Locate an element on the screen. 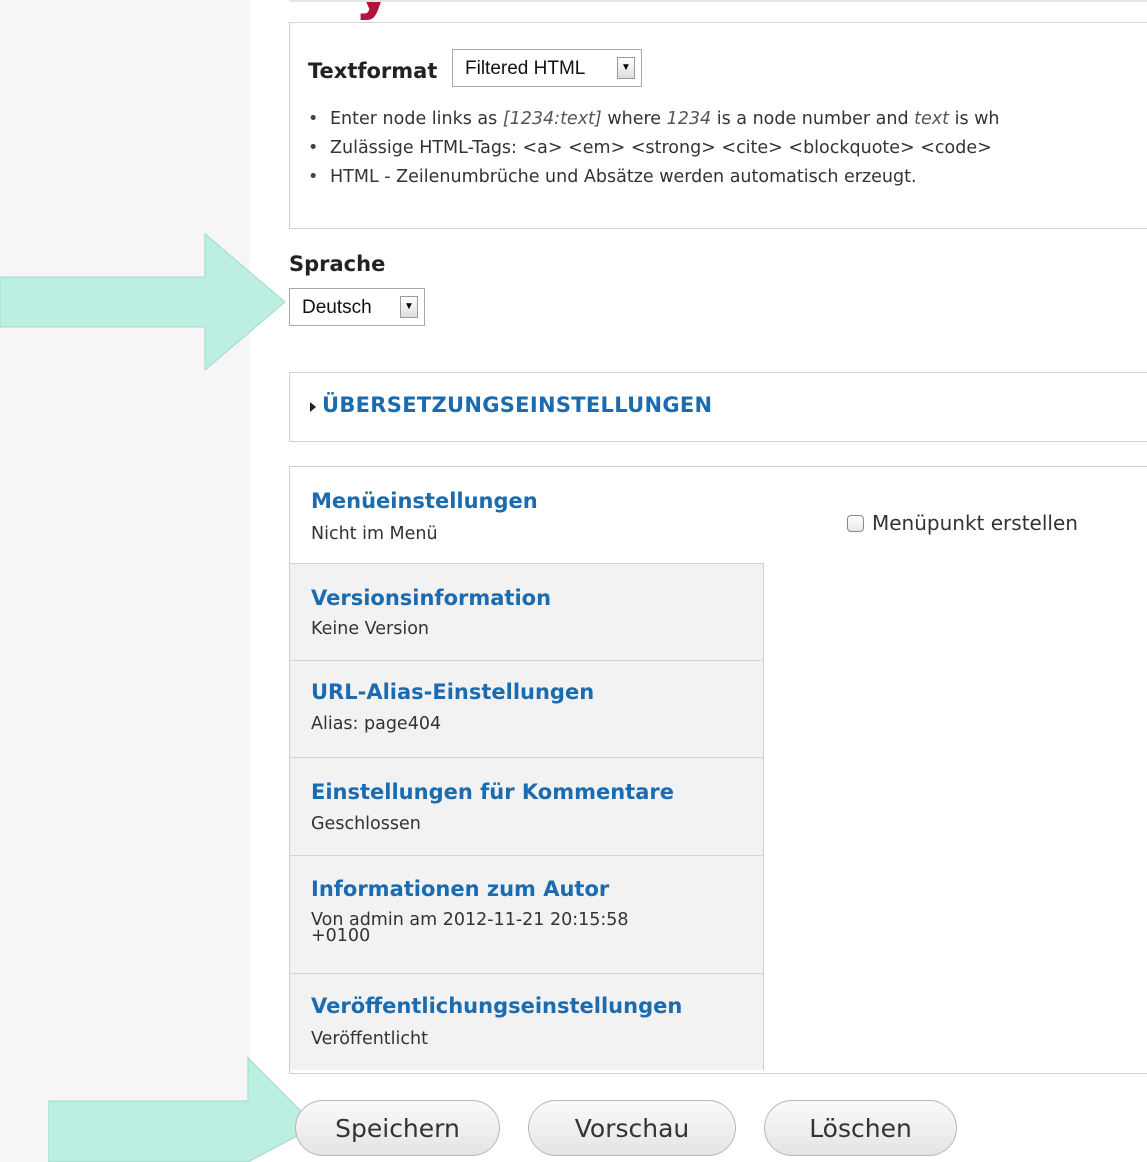 Image resolution: width=1147 pixels, height=1162 pixels. vertical-tab-menu: Menüeinstellungen Nicht im Menü is located at coordinates (527, 515).